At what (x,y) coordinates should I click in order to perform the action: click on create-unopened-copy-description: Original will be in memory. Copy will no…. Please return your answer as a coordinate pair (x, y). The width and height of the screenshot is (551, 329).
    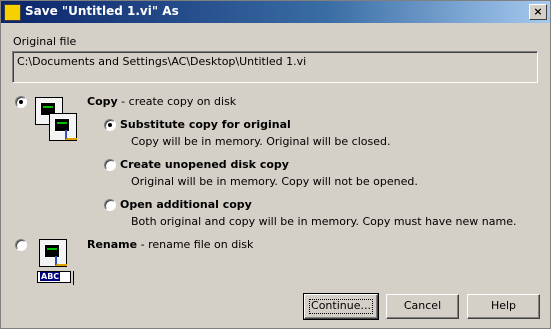
    Looking at the image, I should click on (274, 181).